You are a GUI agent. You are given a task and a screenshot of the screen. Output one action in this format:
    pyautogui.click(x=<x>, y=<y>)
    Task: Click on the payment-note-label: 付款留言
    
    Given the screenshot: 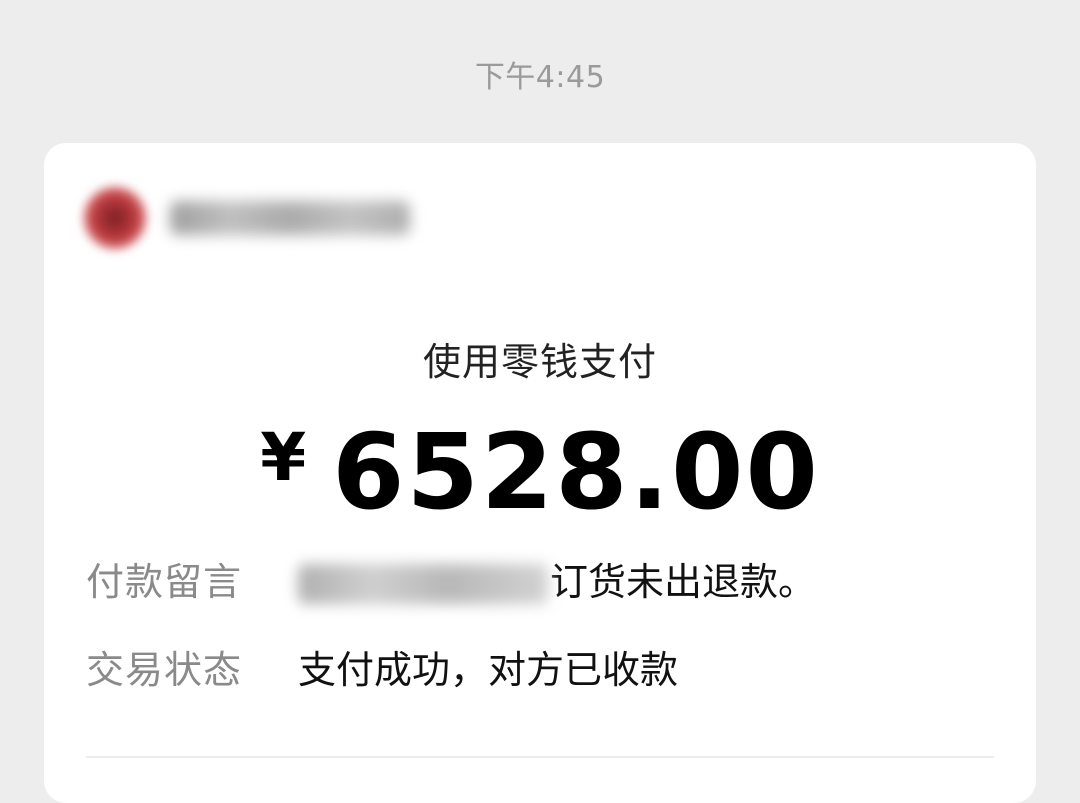 What is the action you would take?
    pyautogui.click(x=164, y=581)
    